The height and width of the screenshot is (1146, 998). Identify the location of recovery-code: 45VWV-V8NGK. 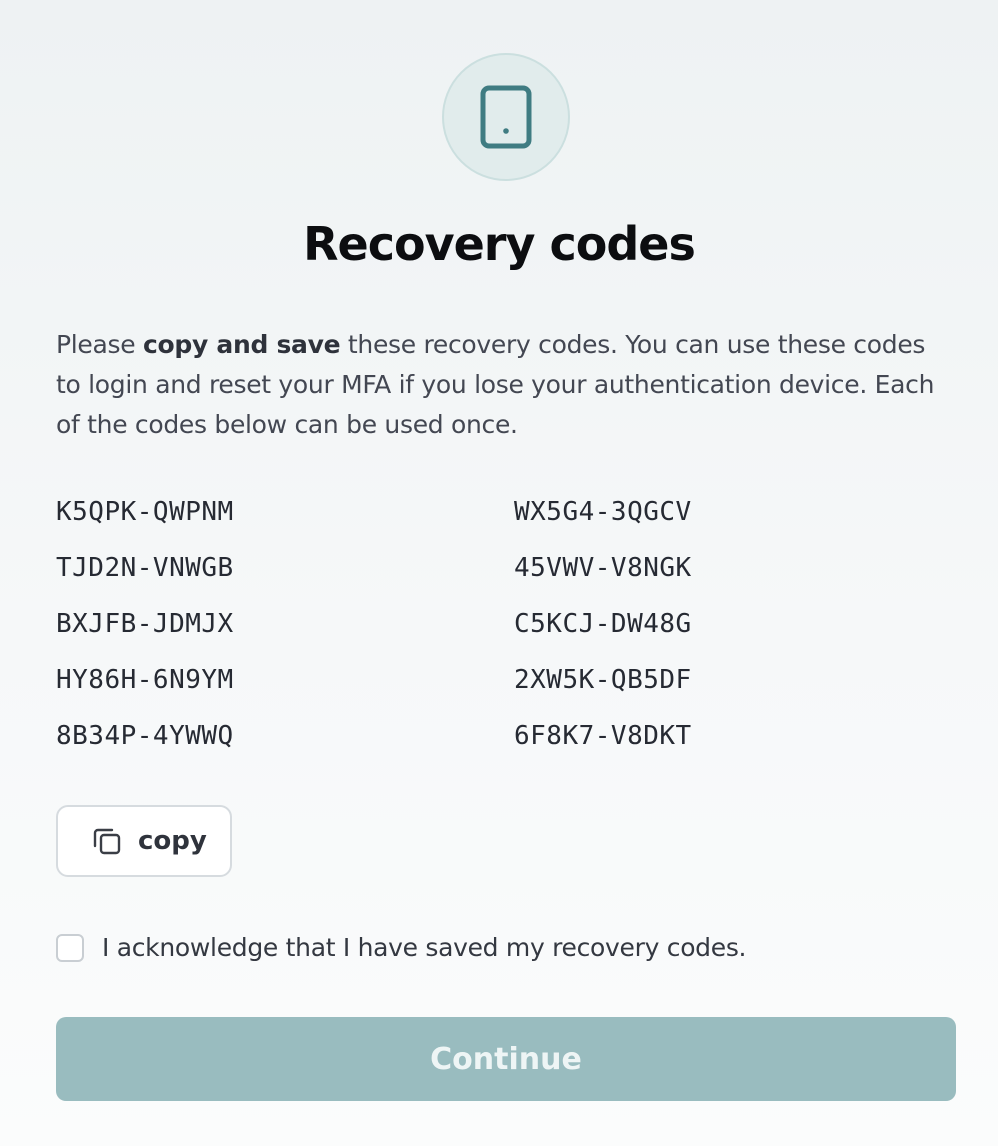
(603, 568).